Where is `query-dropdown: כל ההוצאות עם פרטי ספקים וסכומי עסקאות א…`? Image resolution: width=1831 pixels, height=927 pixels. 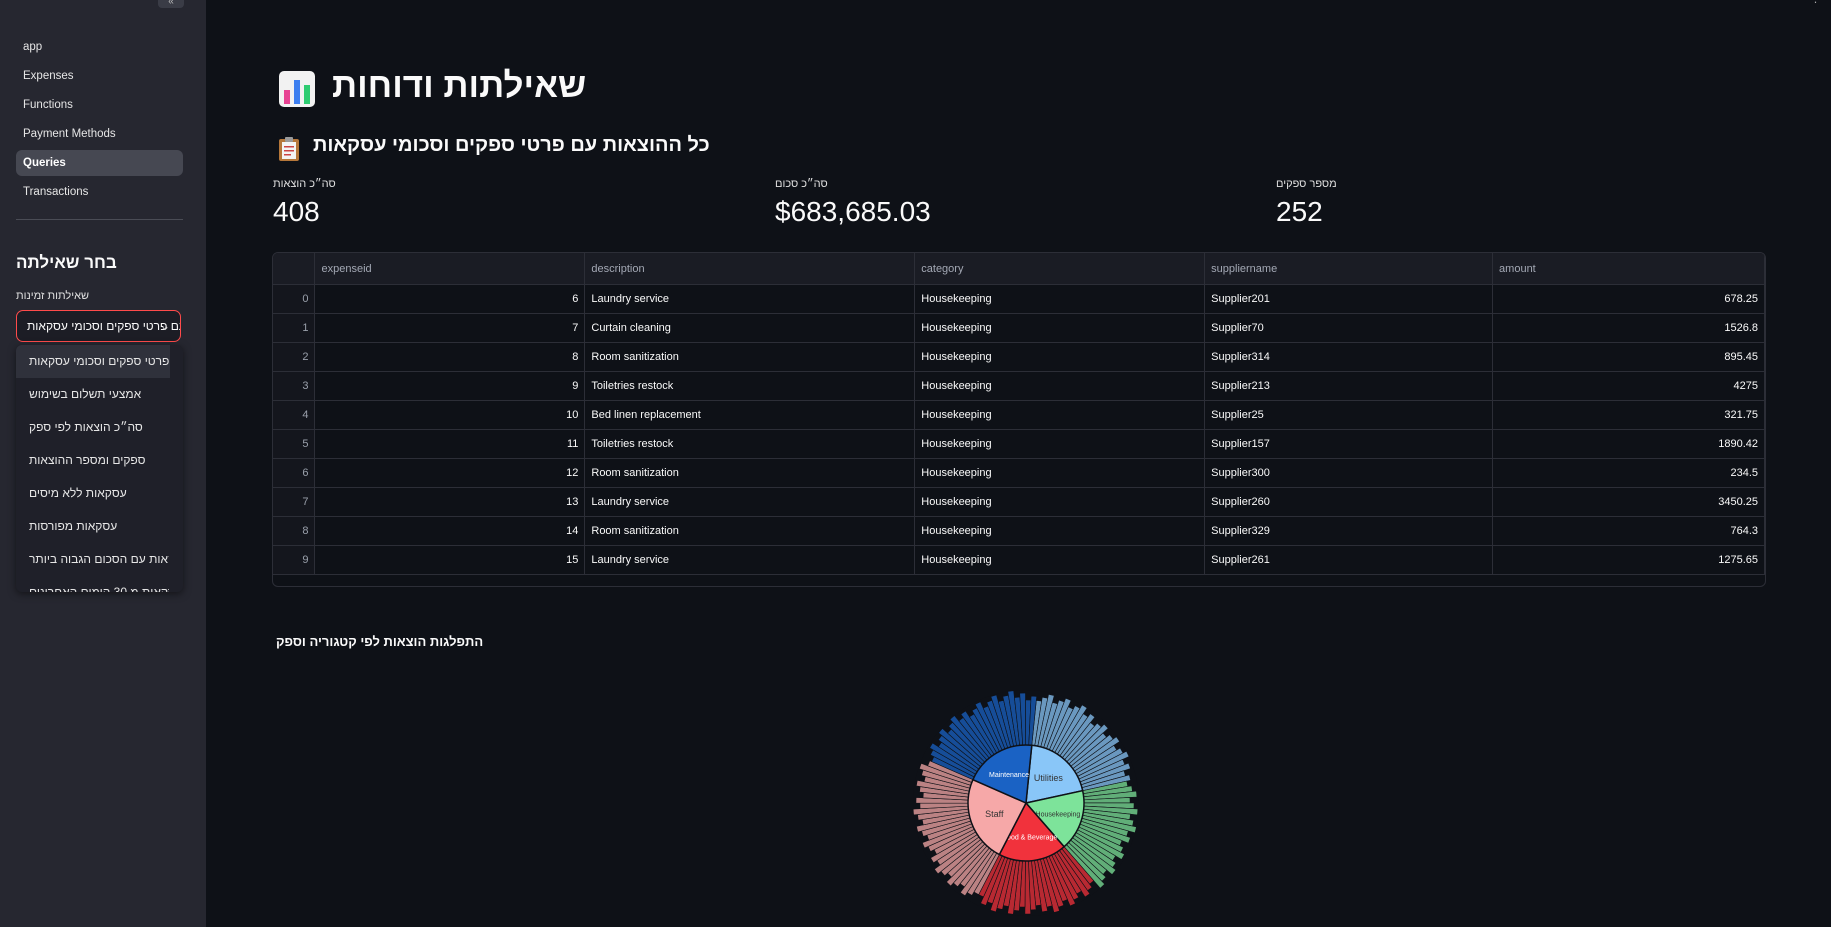
query-dropdown: כל ההוצאות עם פרטי ספקים וסכומי עסקאות א… is located at coordinates (99, 468).